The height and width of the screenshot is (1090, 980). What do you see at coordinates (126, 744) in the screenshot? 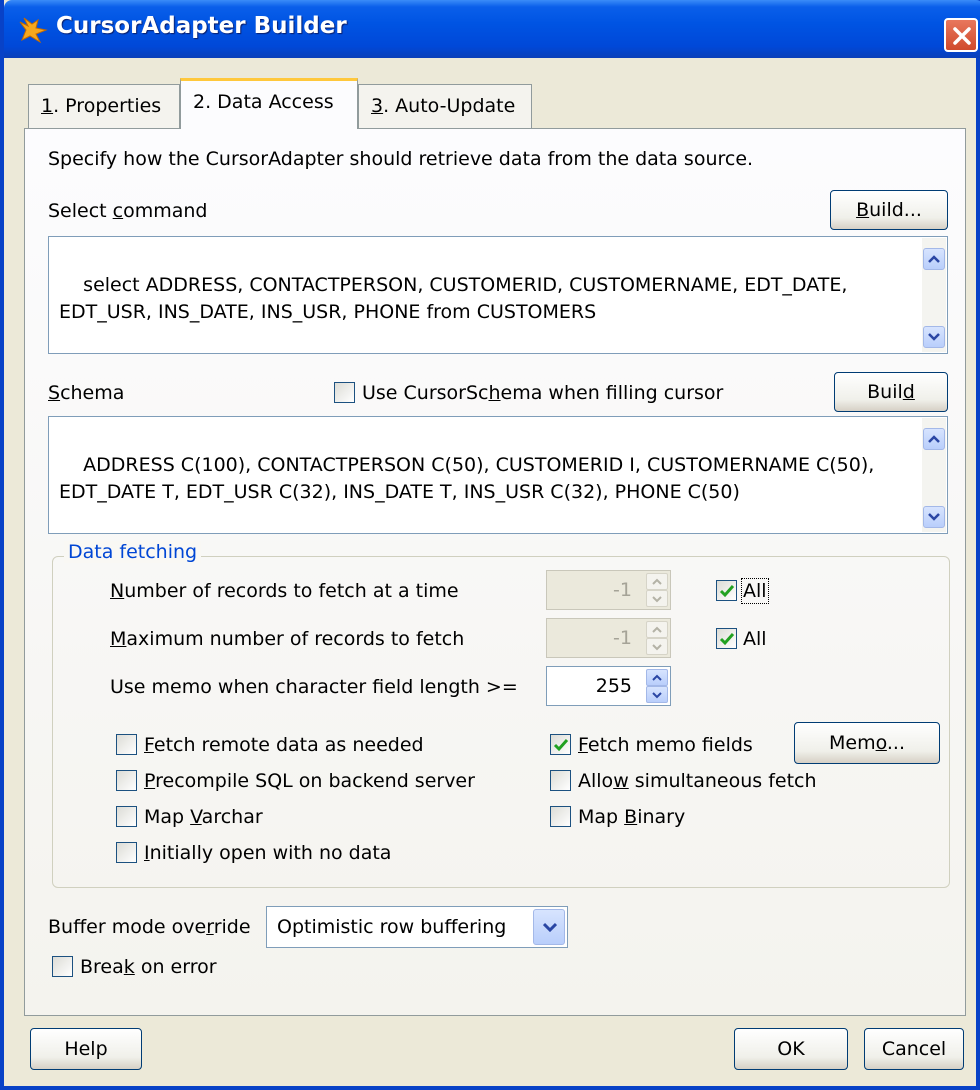
I see `fetch-remote-checkbox` at bounding box center [126, 744].